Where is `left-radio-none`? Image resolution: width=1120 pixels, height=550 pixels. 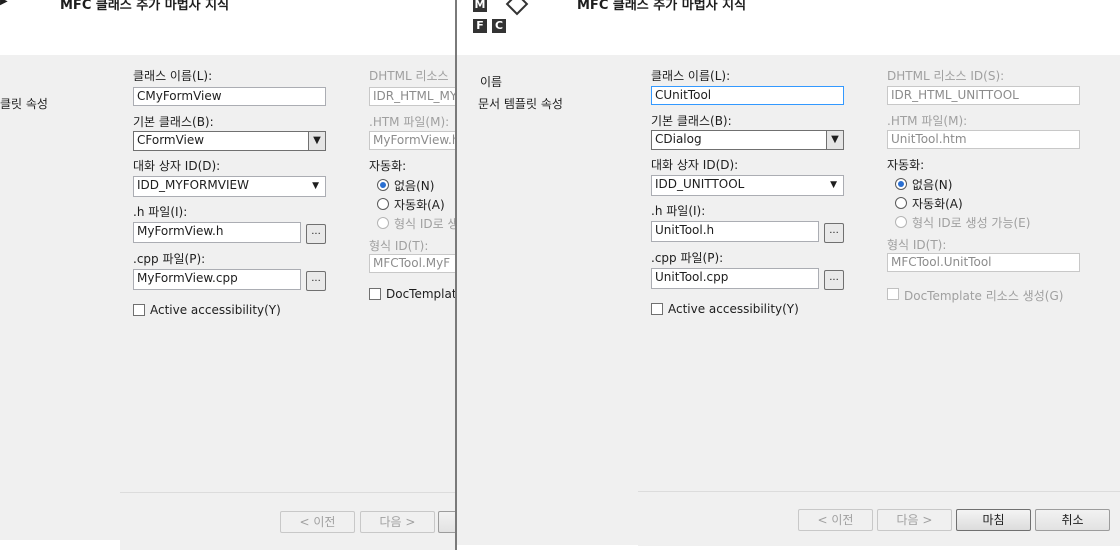
left-radio-none is located at coordinates (383, 185).